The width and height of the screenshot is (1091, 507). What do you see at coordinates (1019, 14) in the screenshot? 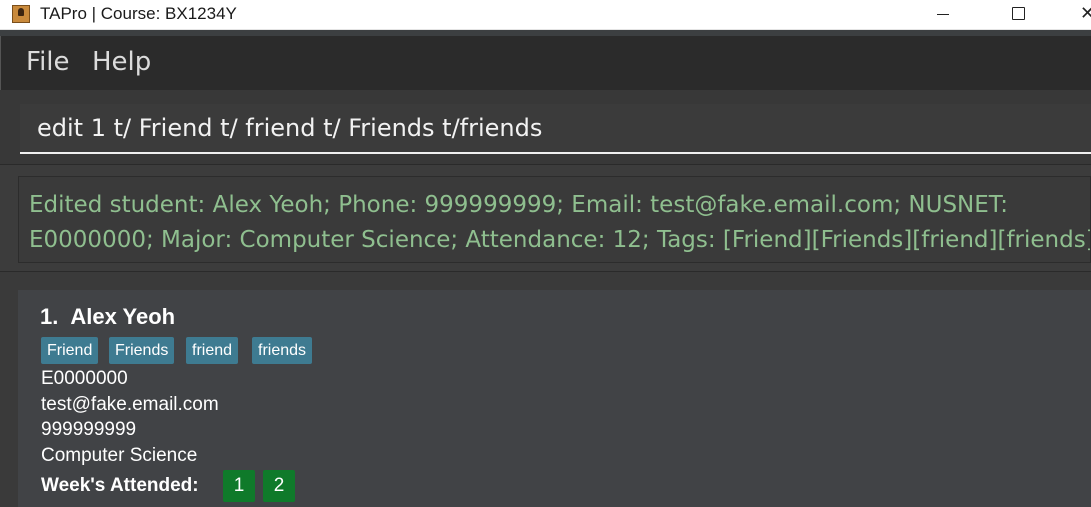
I see `maximize-button` at bounding box center [1019, 14].